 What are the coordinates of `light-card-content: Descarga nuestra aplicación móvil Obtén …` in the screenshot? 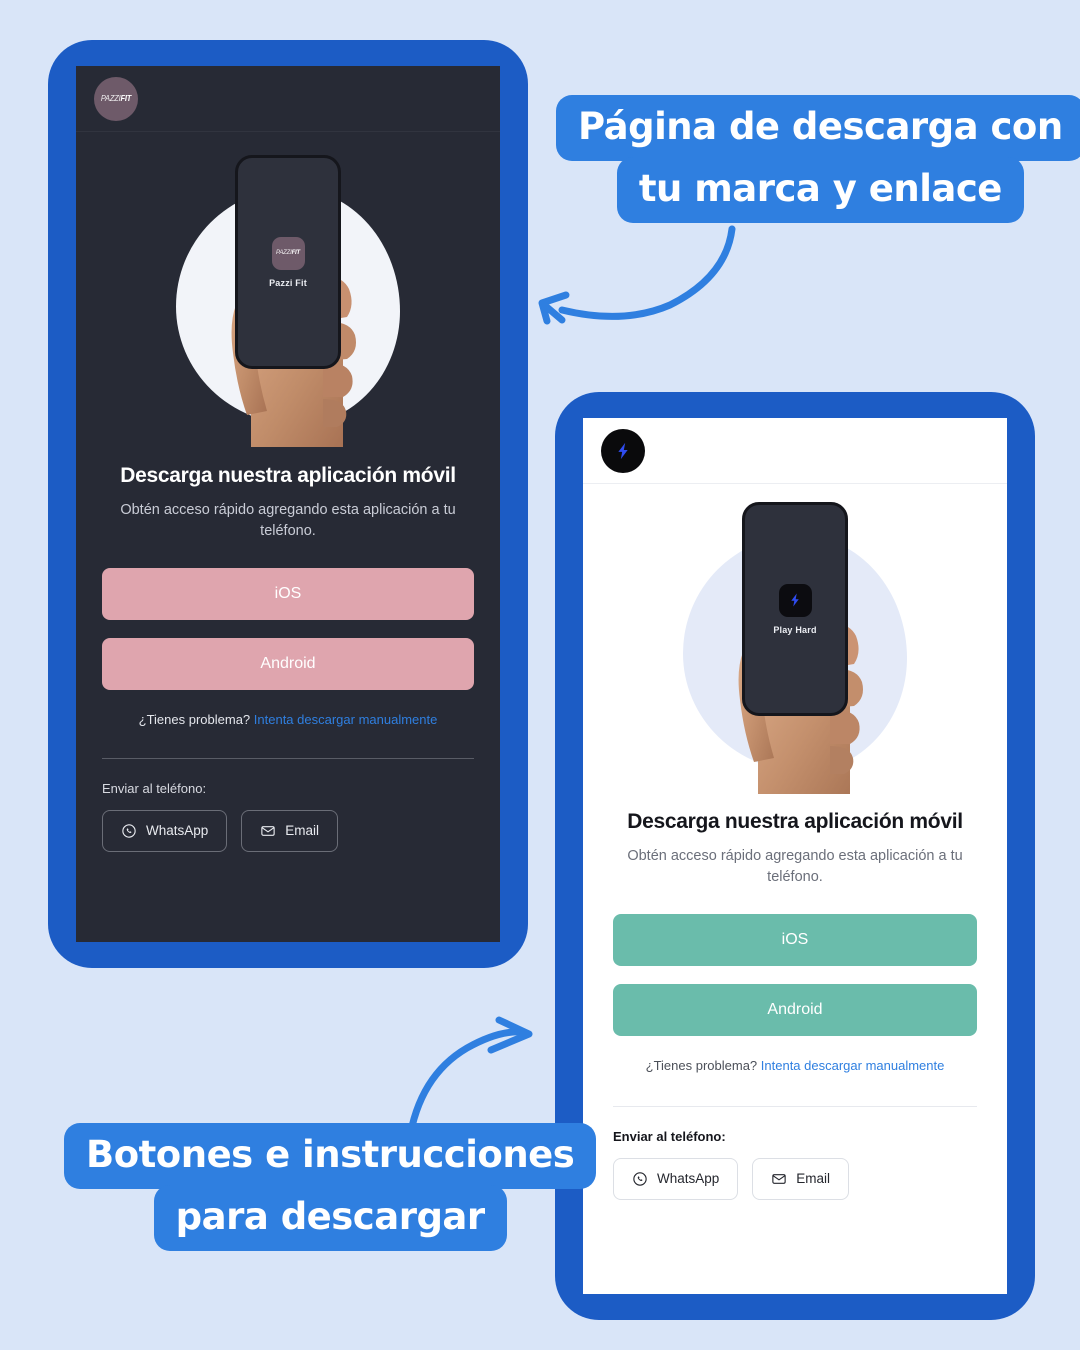 It's located at (795, 1049).